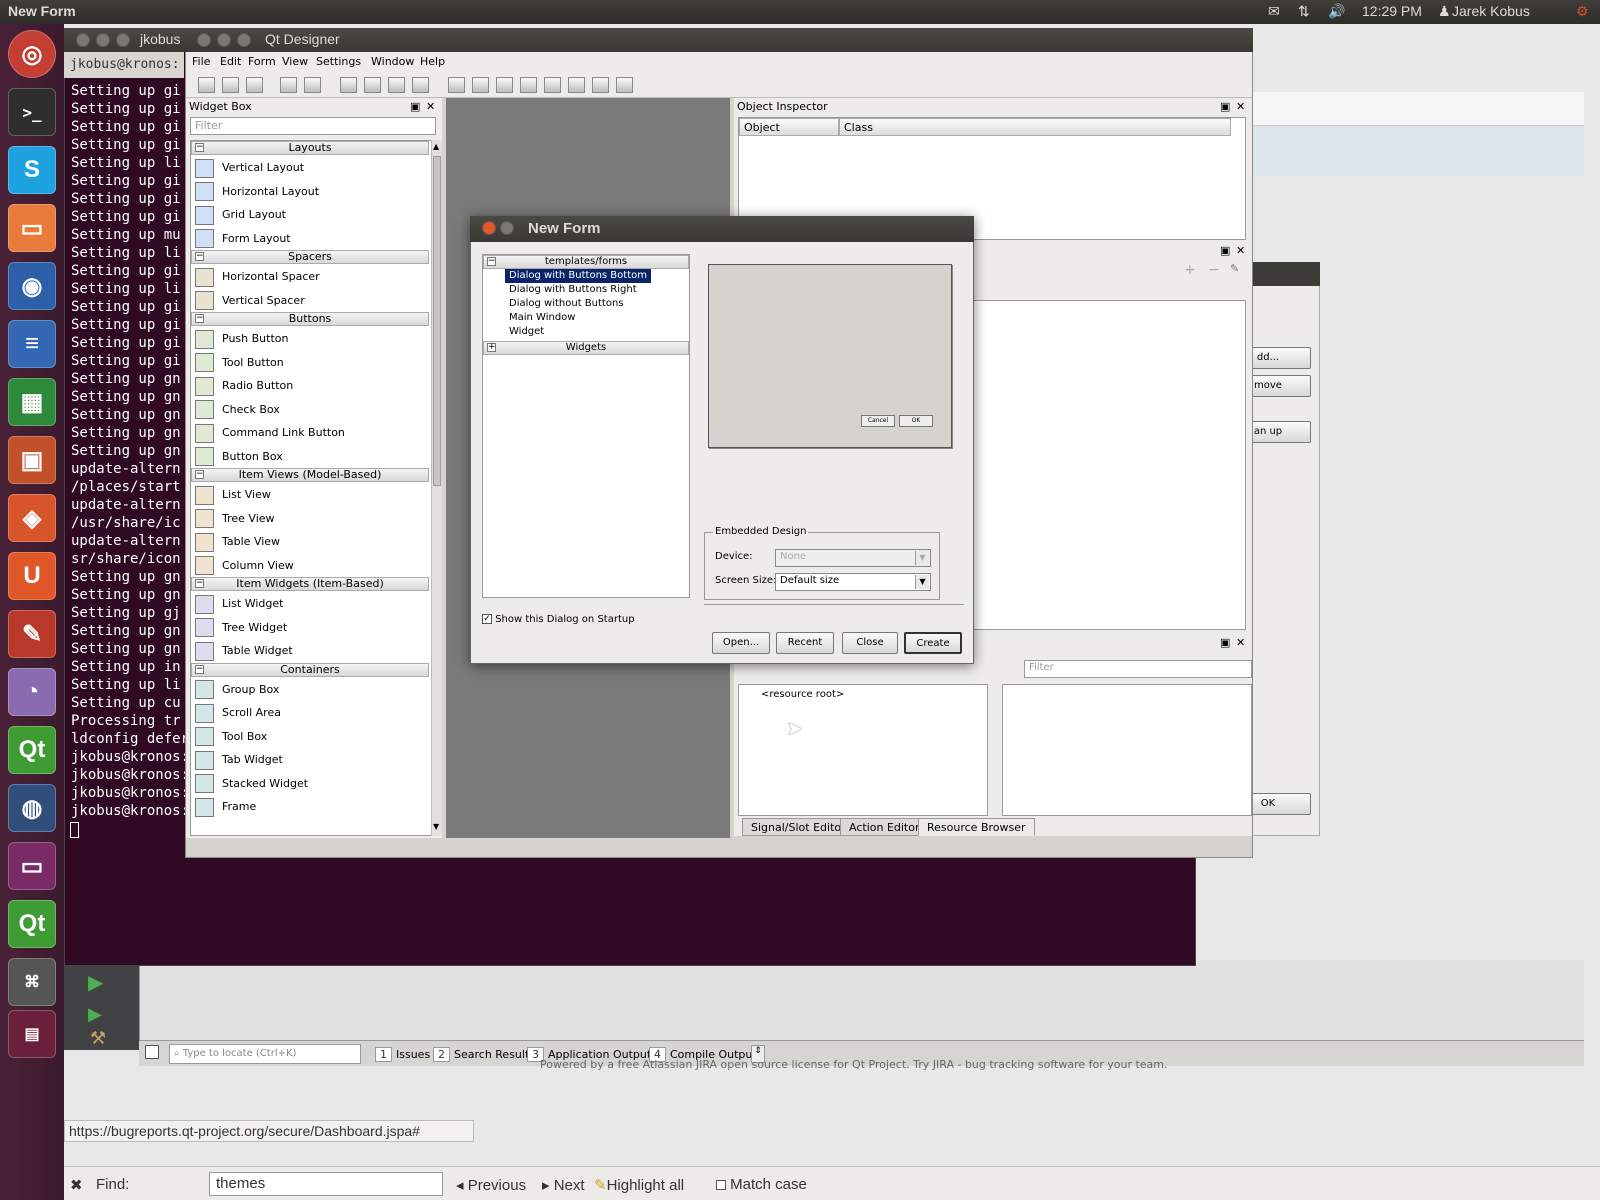  Describe the element at coordinates (233, 495) in the screenshot. I see `widget-item-list-view: List View` at that location.